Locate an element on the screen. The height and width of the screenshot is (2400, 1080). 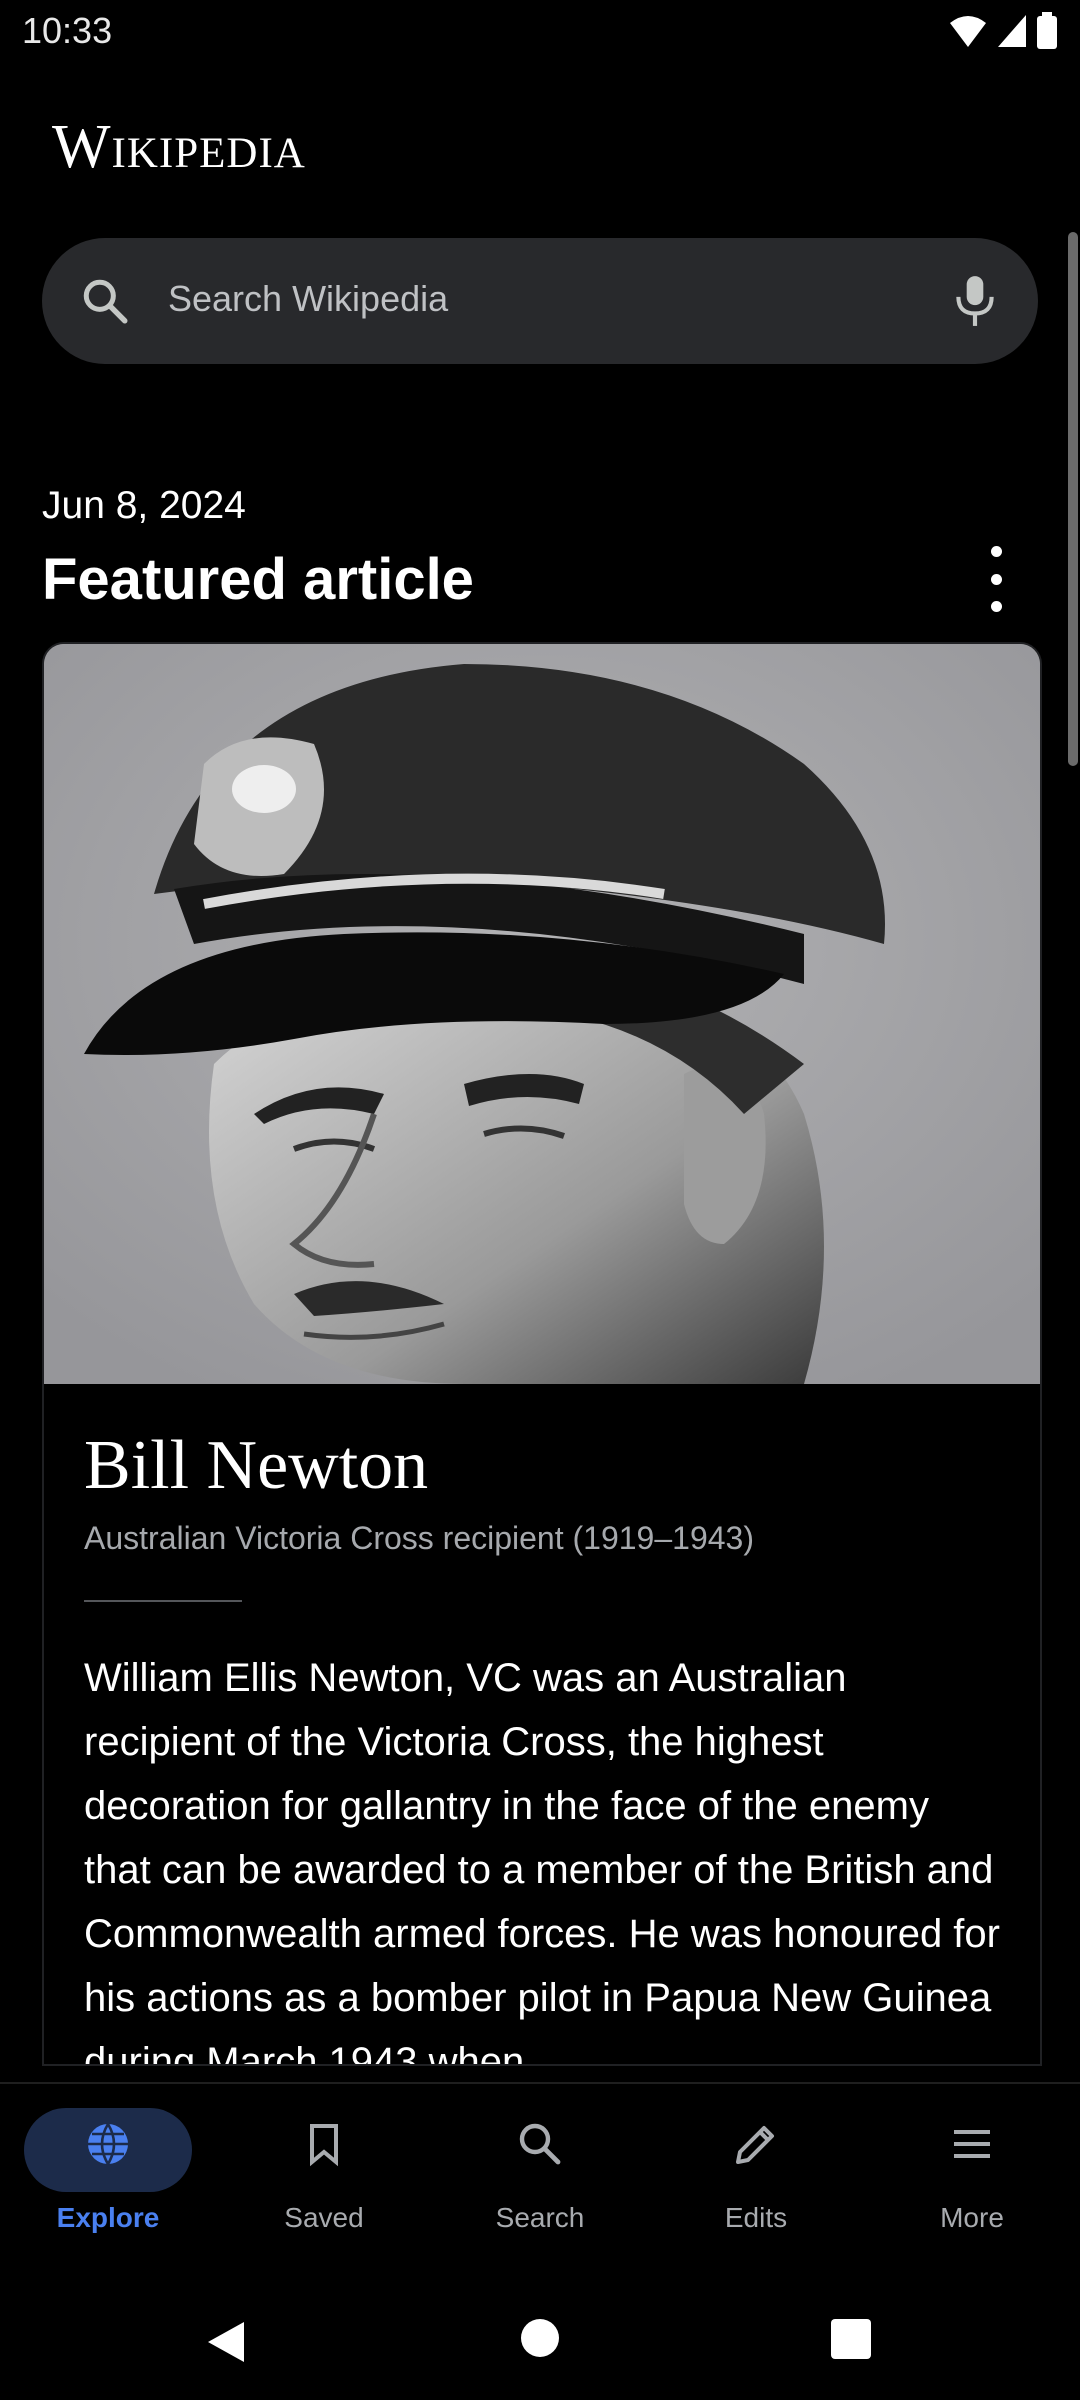
nav-edits: Edits is located at coordinates (756, 2168).